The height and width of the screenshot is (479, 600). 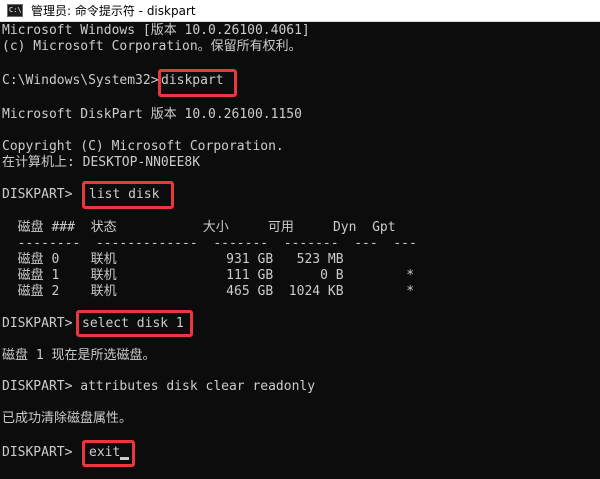 I want to click on window-title: 管理员: 命令提示符 - diskpart, so click(x=113, y=11).